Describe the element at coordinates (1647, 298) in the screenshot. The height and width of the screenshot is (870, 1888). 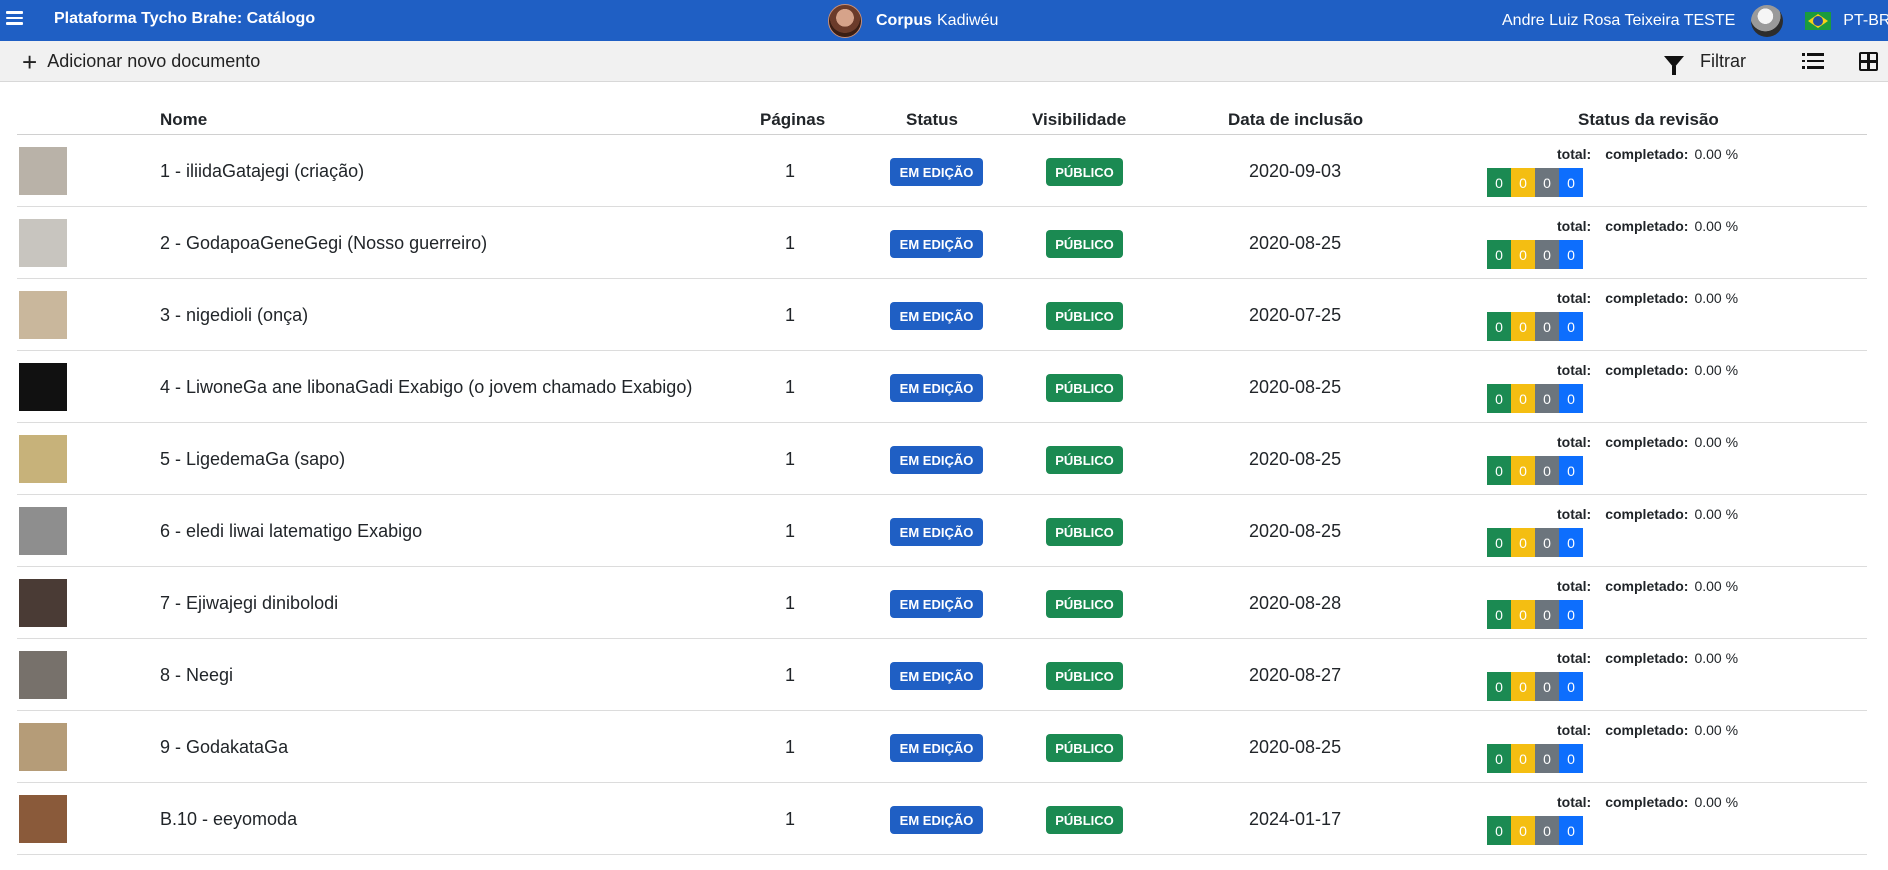
I see `review-completed-label: completado:` at that location.